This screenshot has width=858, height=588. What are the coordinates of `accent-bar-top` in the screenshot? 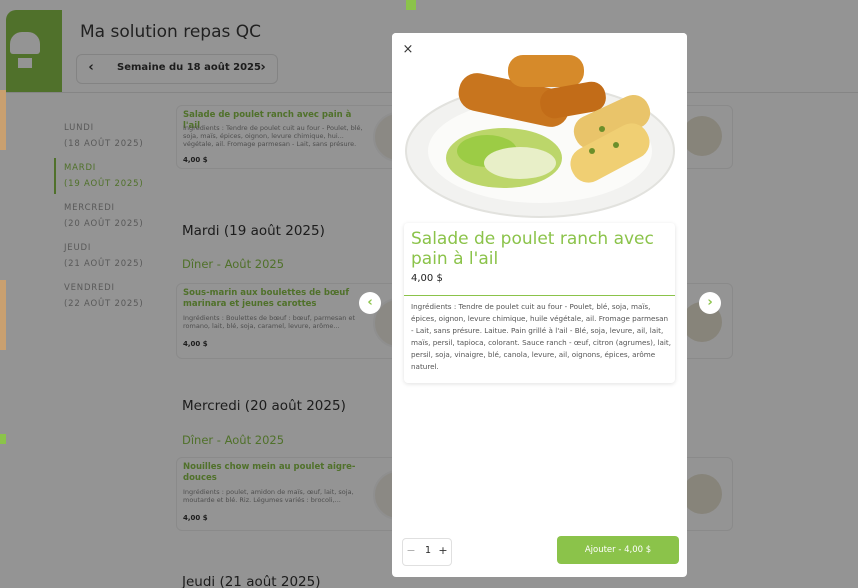 It's located at (411, 5).